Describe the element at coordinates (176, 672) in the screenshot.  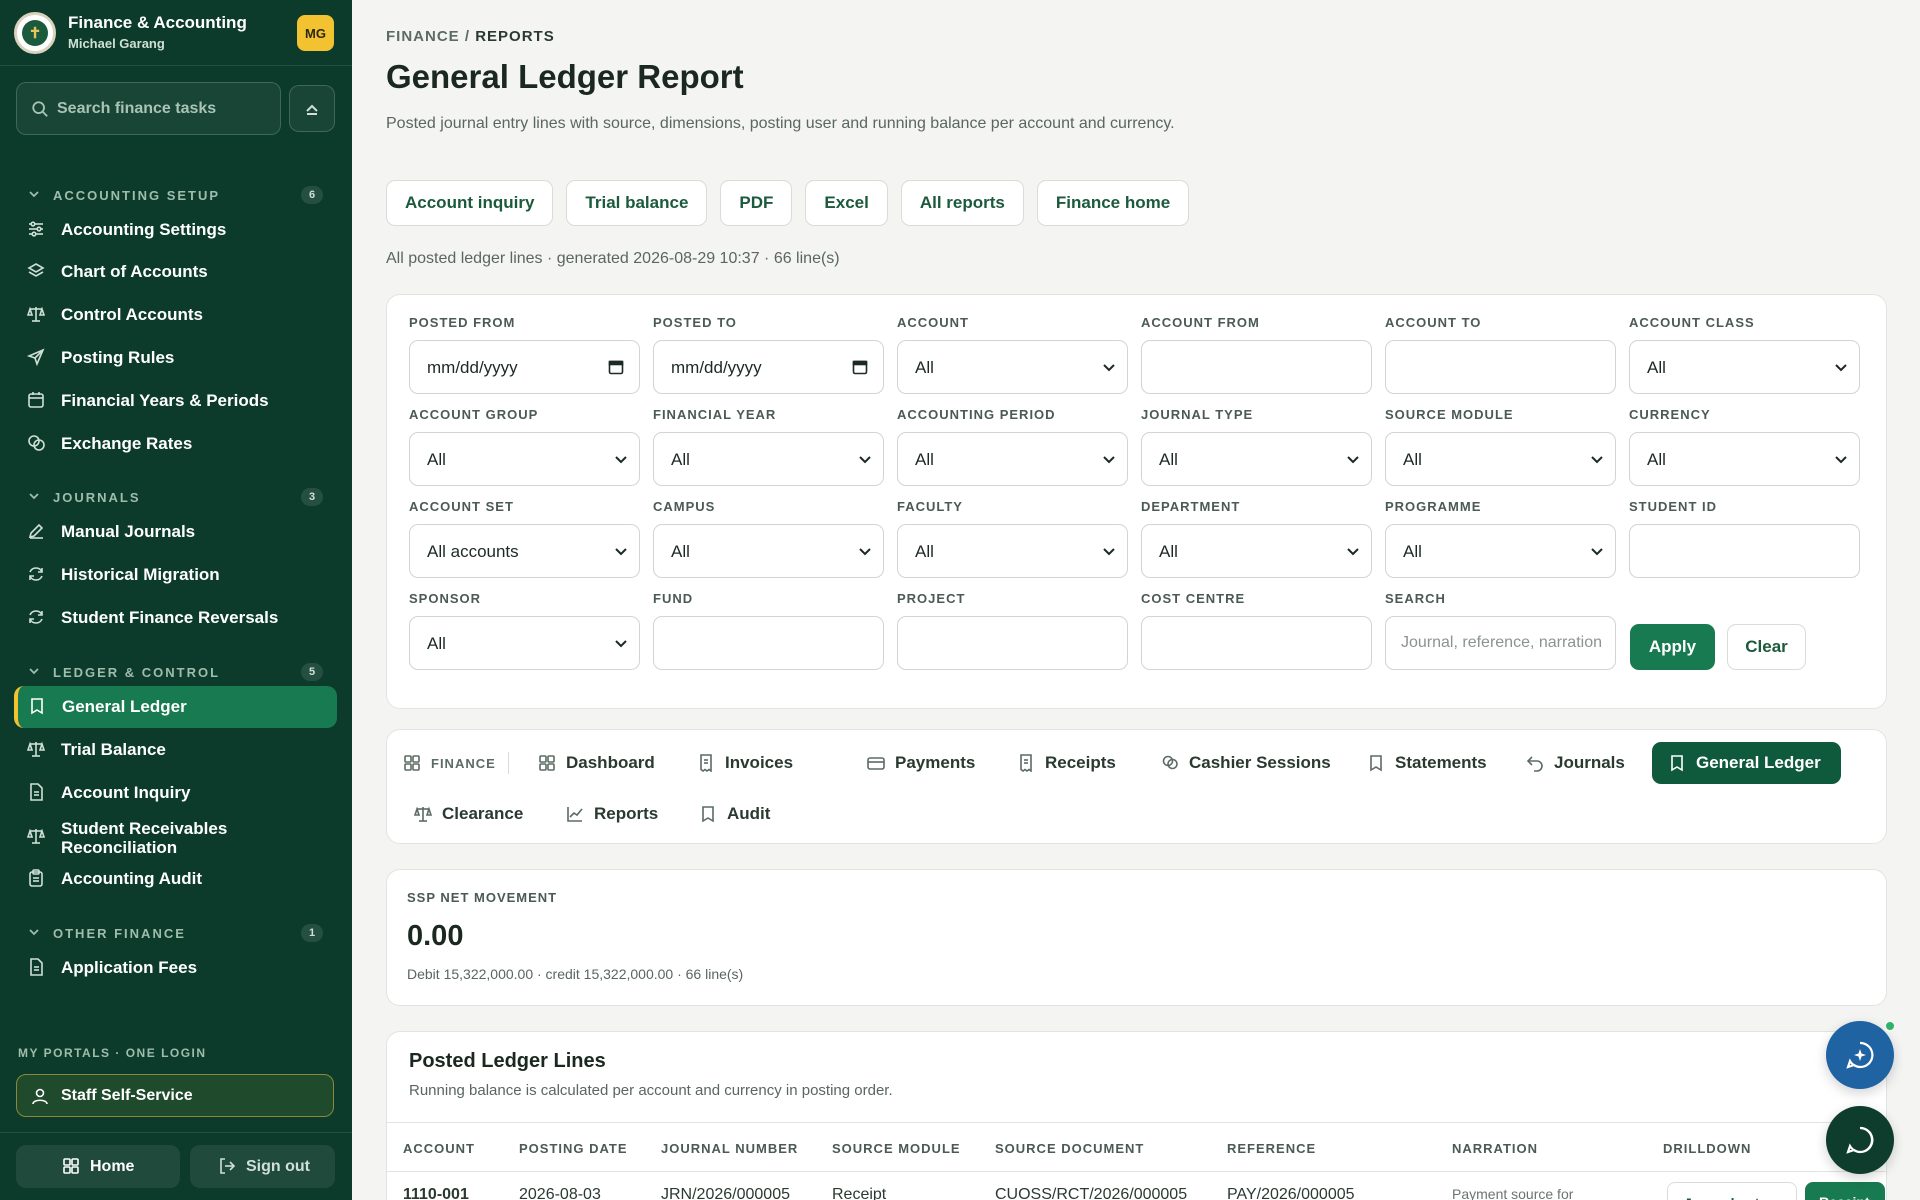
I see `section-ledger-control: LEDGER & CONTROL 5` at that location.